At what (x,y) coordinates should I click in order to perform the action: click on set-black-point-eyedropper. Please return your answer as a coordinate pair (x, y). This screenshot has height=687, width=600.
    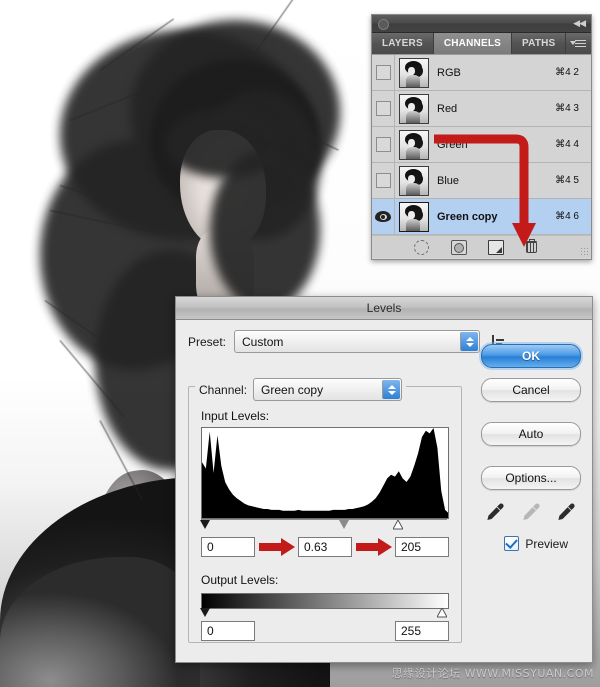
    Looking at the image, I should click on (494, 511).